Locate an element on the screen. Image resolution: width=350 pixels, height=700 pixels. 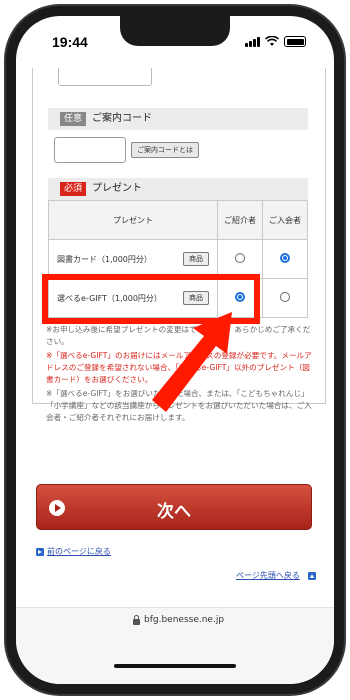
referrer-radio-cell is located at coordinates (240, 259).